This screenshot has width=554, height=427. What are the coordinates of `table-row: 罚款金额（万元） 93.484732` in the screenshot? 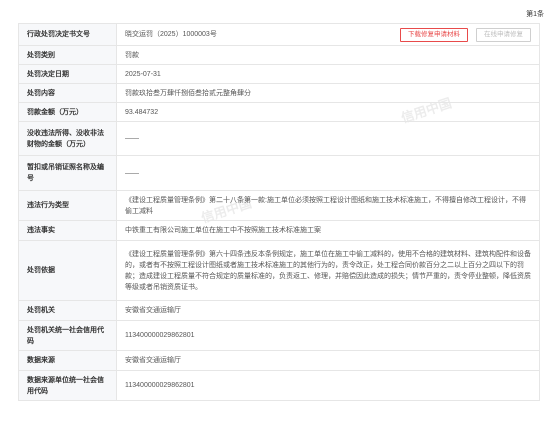 It's located at (279, 112).